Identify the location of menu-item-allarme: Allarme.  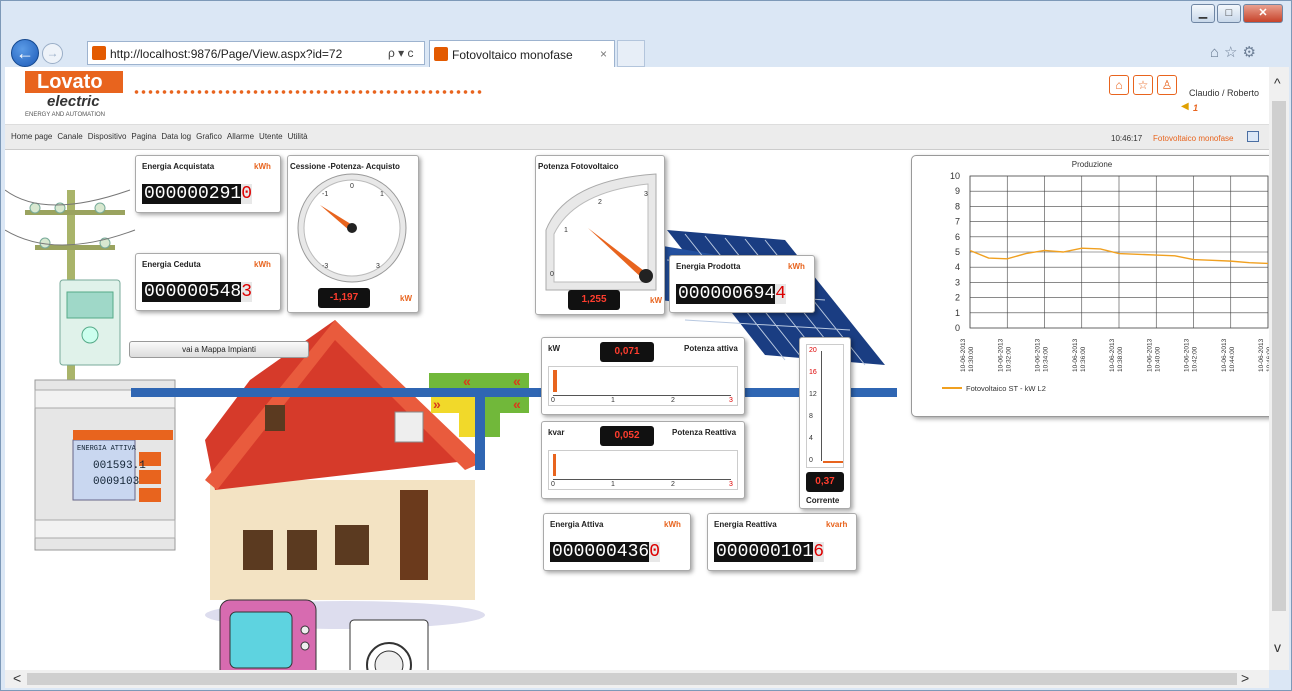
(240, 136).